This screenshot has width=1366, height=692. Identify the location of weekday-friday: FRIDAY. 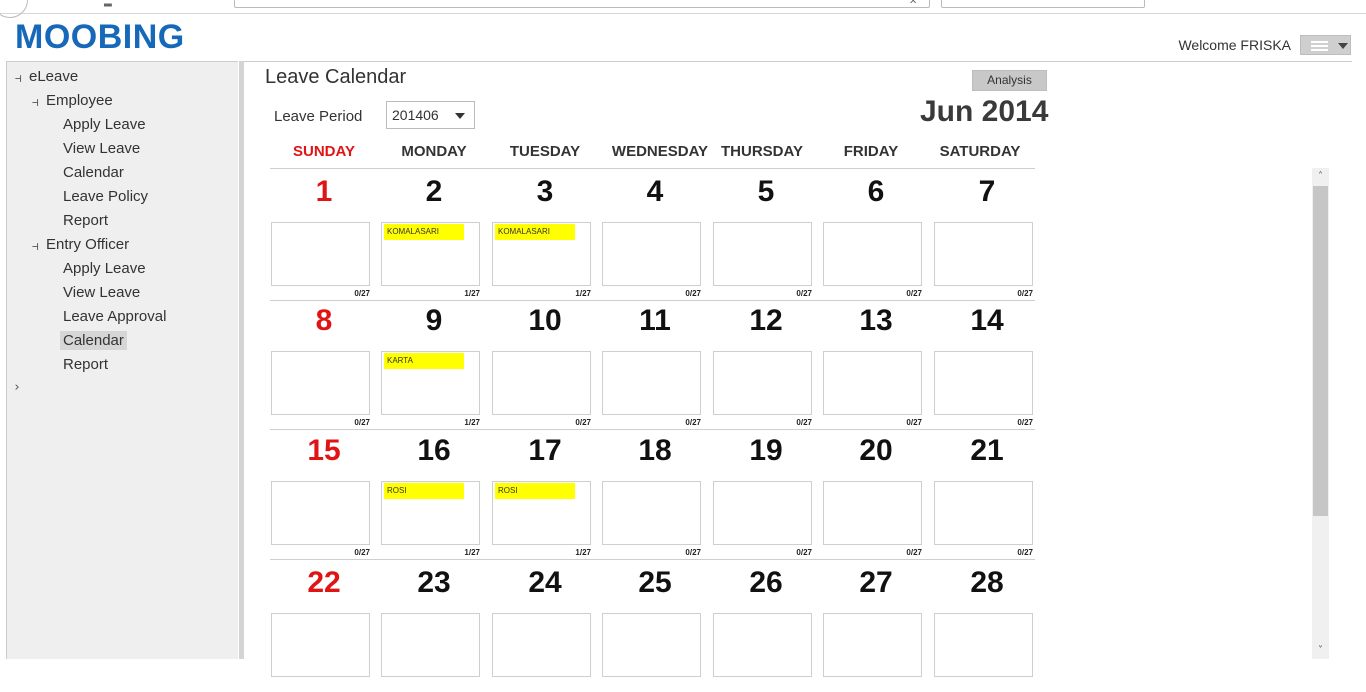
(871, 151).